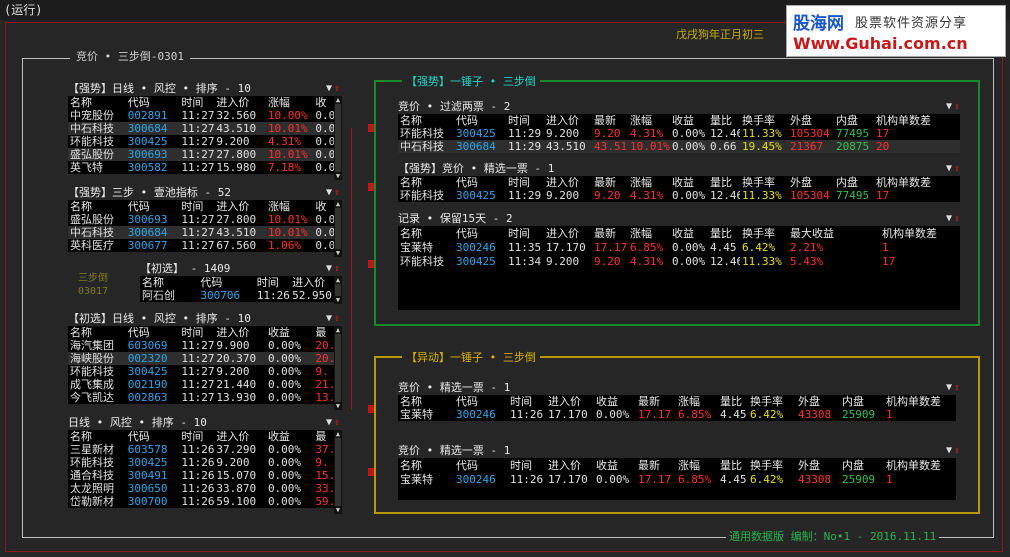 Image resolution: width=1010 pixels, height=557 pixels. What do you see at coordinates (201, 167) in the screenshot?
I see `table-row: 英飞特 300582 11:27 15.980 7.18% 0.0` at bounding box center [201, 167].